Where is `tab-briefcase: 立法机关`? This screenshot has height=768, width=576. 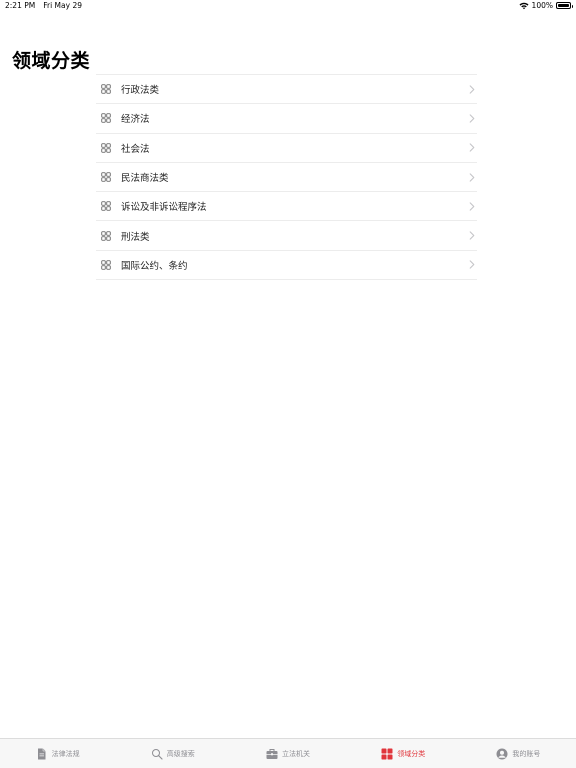
tab-briefcase: 立法机关 is located at coordinates (287, 753).